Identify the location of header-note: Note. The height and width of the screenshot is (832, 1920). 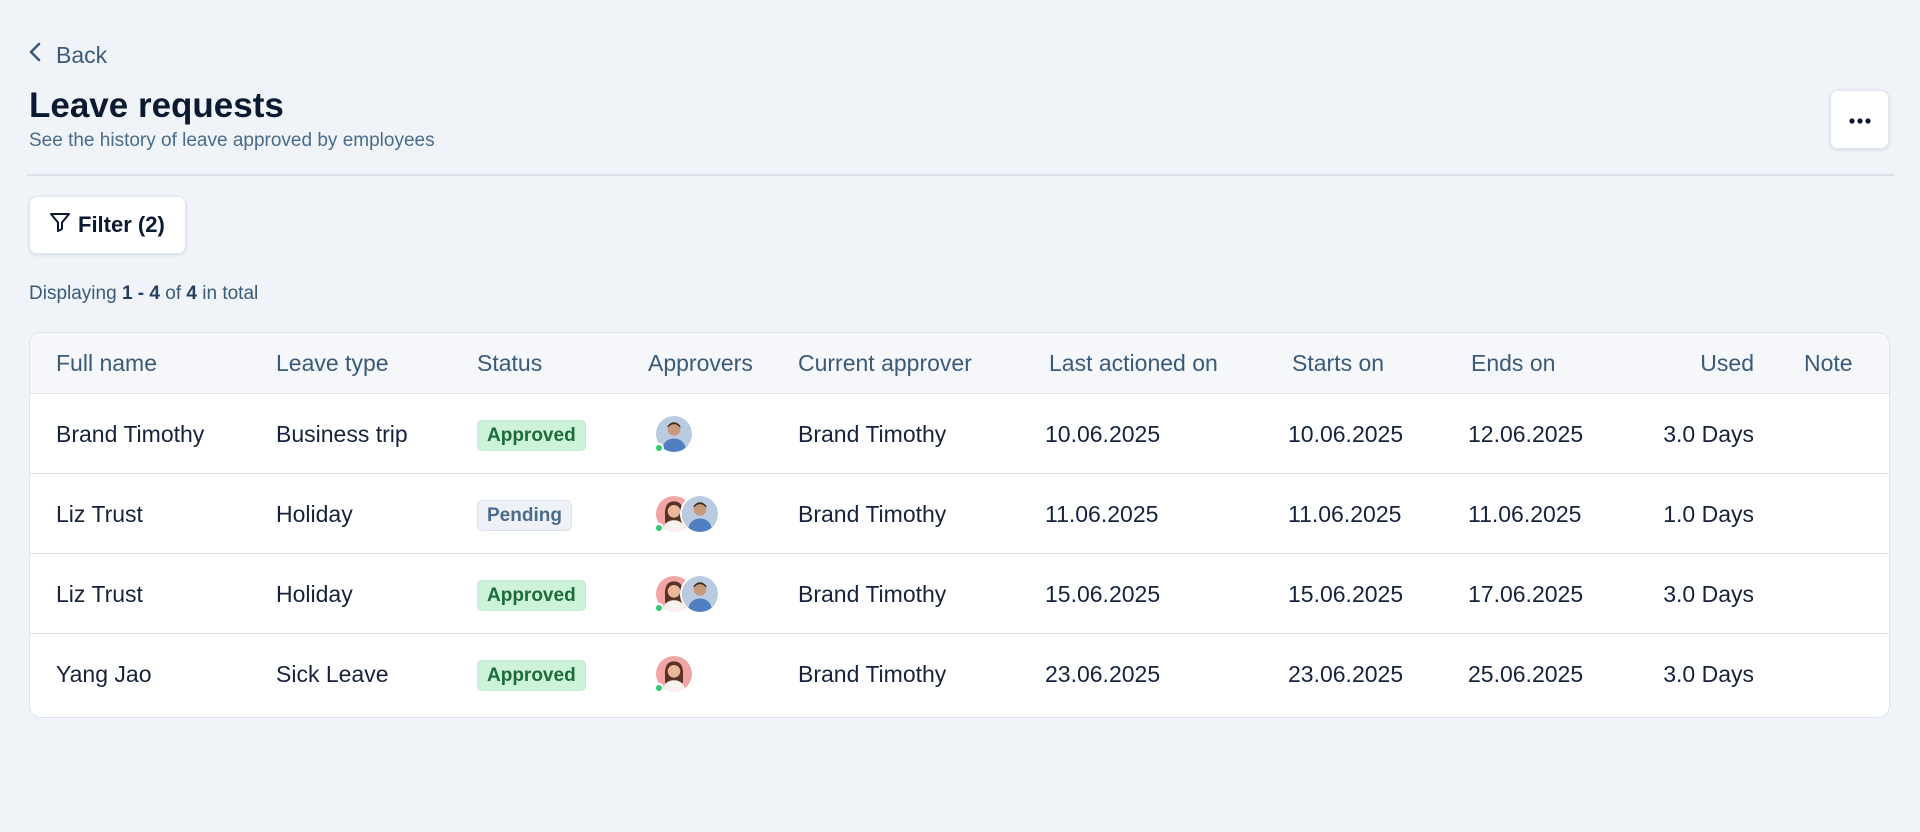
(1828, 363).